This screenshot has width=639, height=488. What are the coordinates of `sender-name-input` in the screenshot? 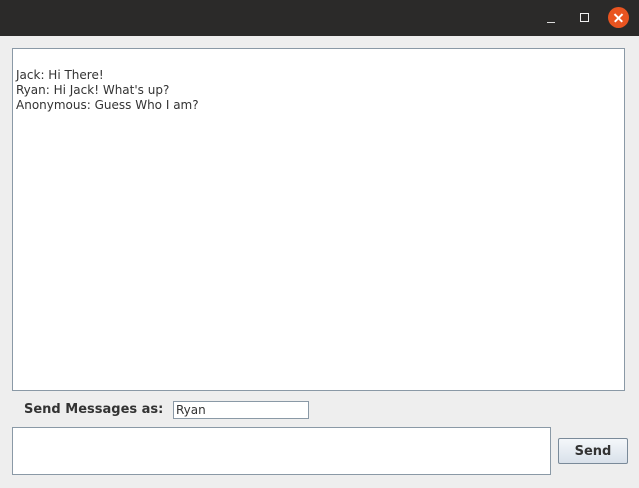 It's located at (241, 410).